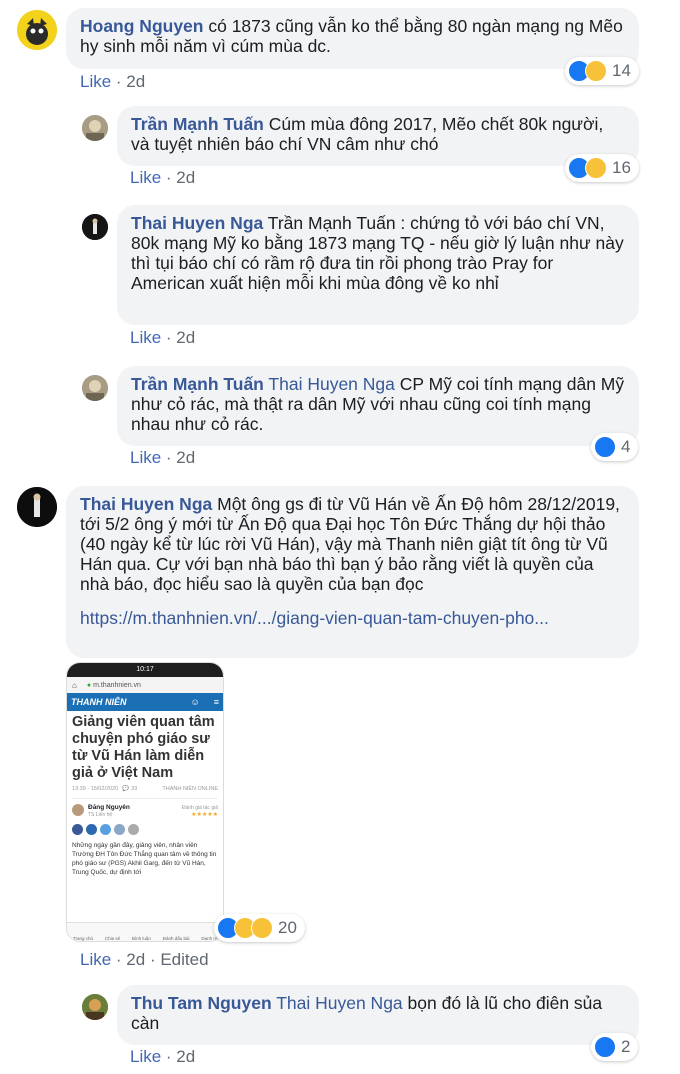 This screenshot has width=680, height=1074. Describe the element at coordinates (216, 702) in the screenshot. I see `menu-icon: ≡` at that location.